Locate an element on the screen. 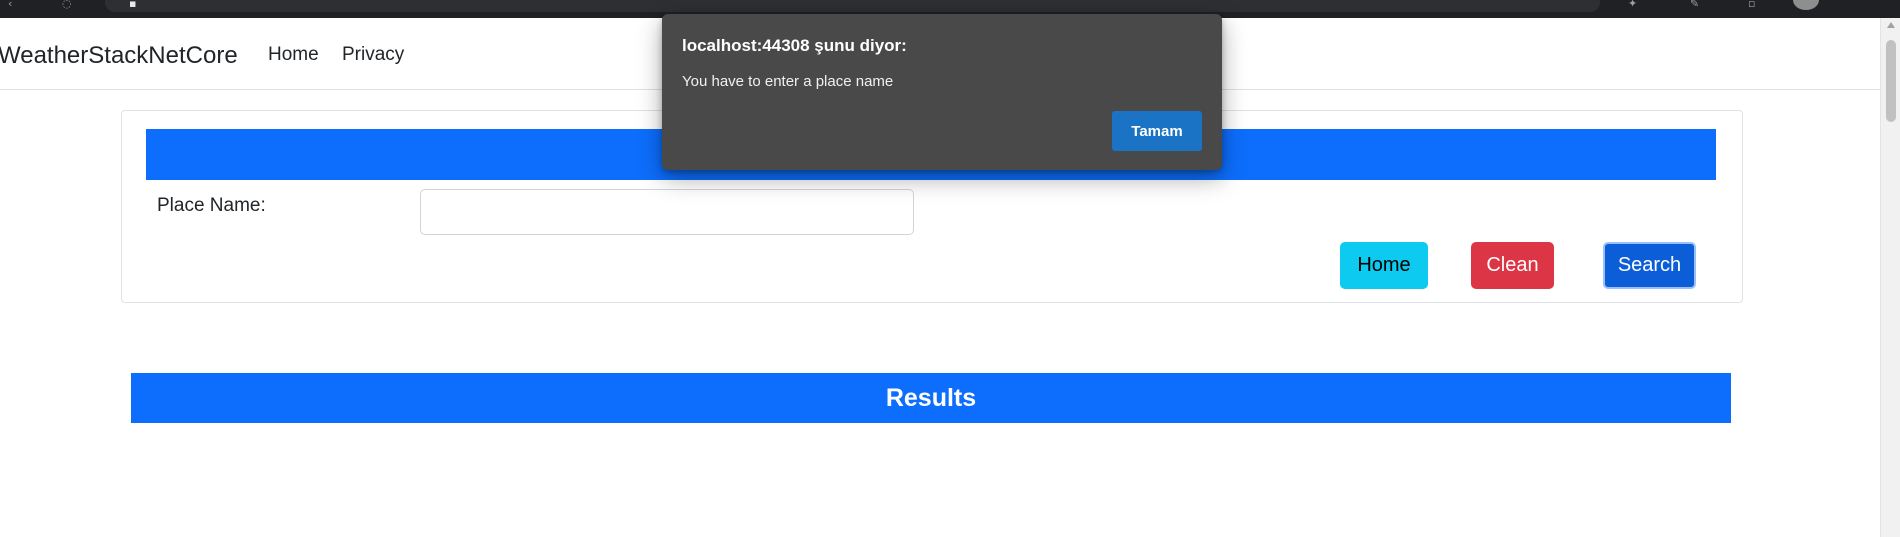  window-icon: ▫ is located at coordinates (1755, 5).